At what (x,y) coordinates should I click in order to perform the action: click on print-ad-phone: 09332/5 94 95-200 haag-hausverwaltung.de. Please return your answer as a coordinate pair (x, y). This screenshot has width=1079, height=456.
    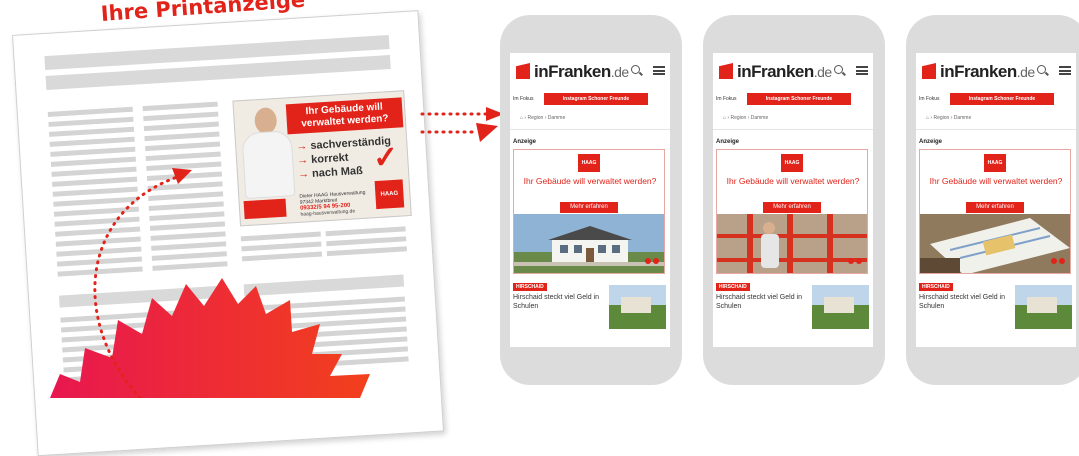
    Looking at the image, I should click on (327, 210).